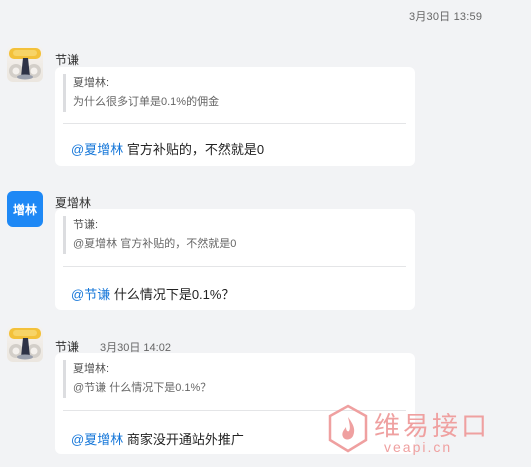 The image size is (531, 467). I want to click on quote-text: 为什么很多订单是0.1%的佣金, so click(146, 102).